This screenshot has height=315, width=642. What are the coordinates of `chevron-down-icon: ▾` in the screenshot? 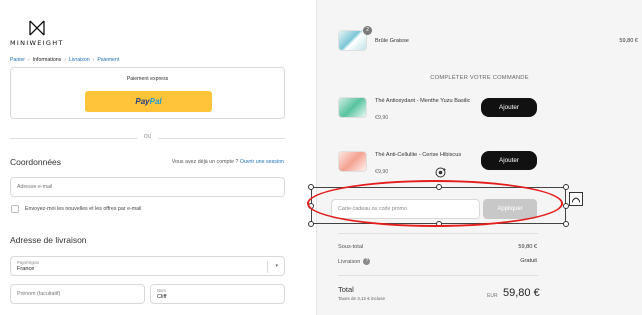 It's located at (276, 266).